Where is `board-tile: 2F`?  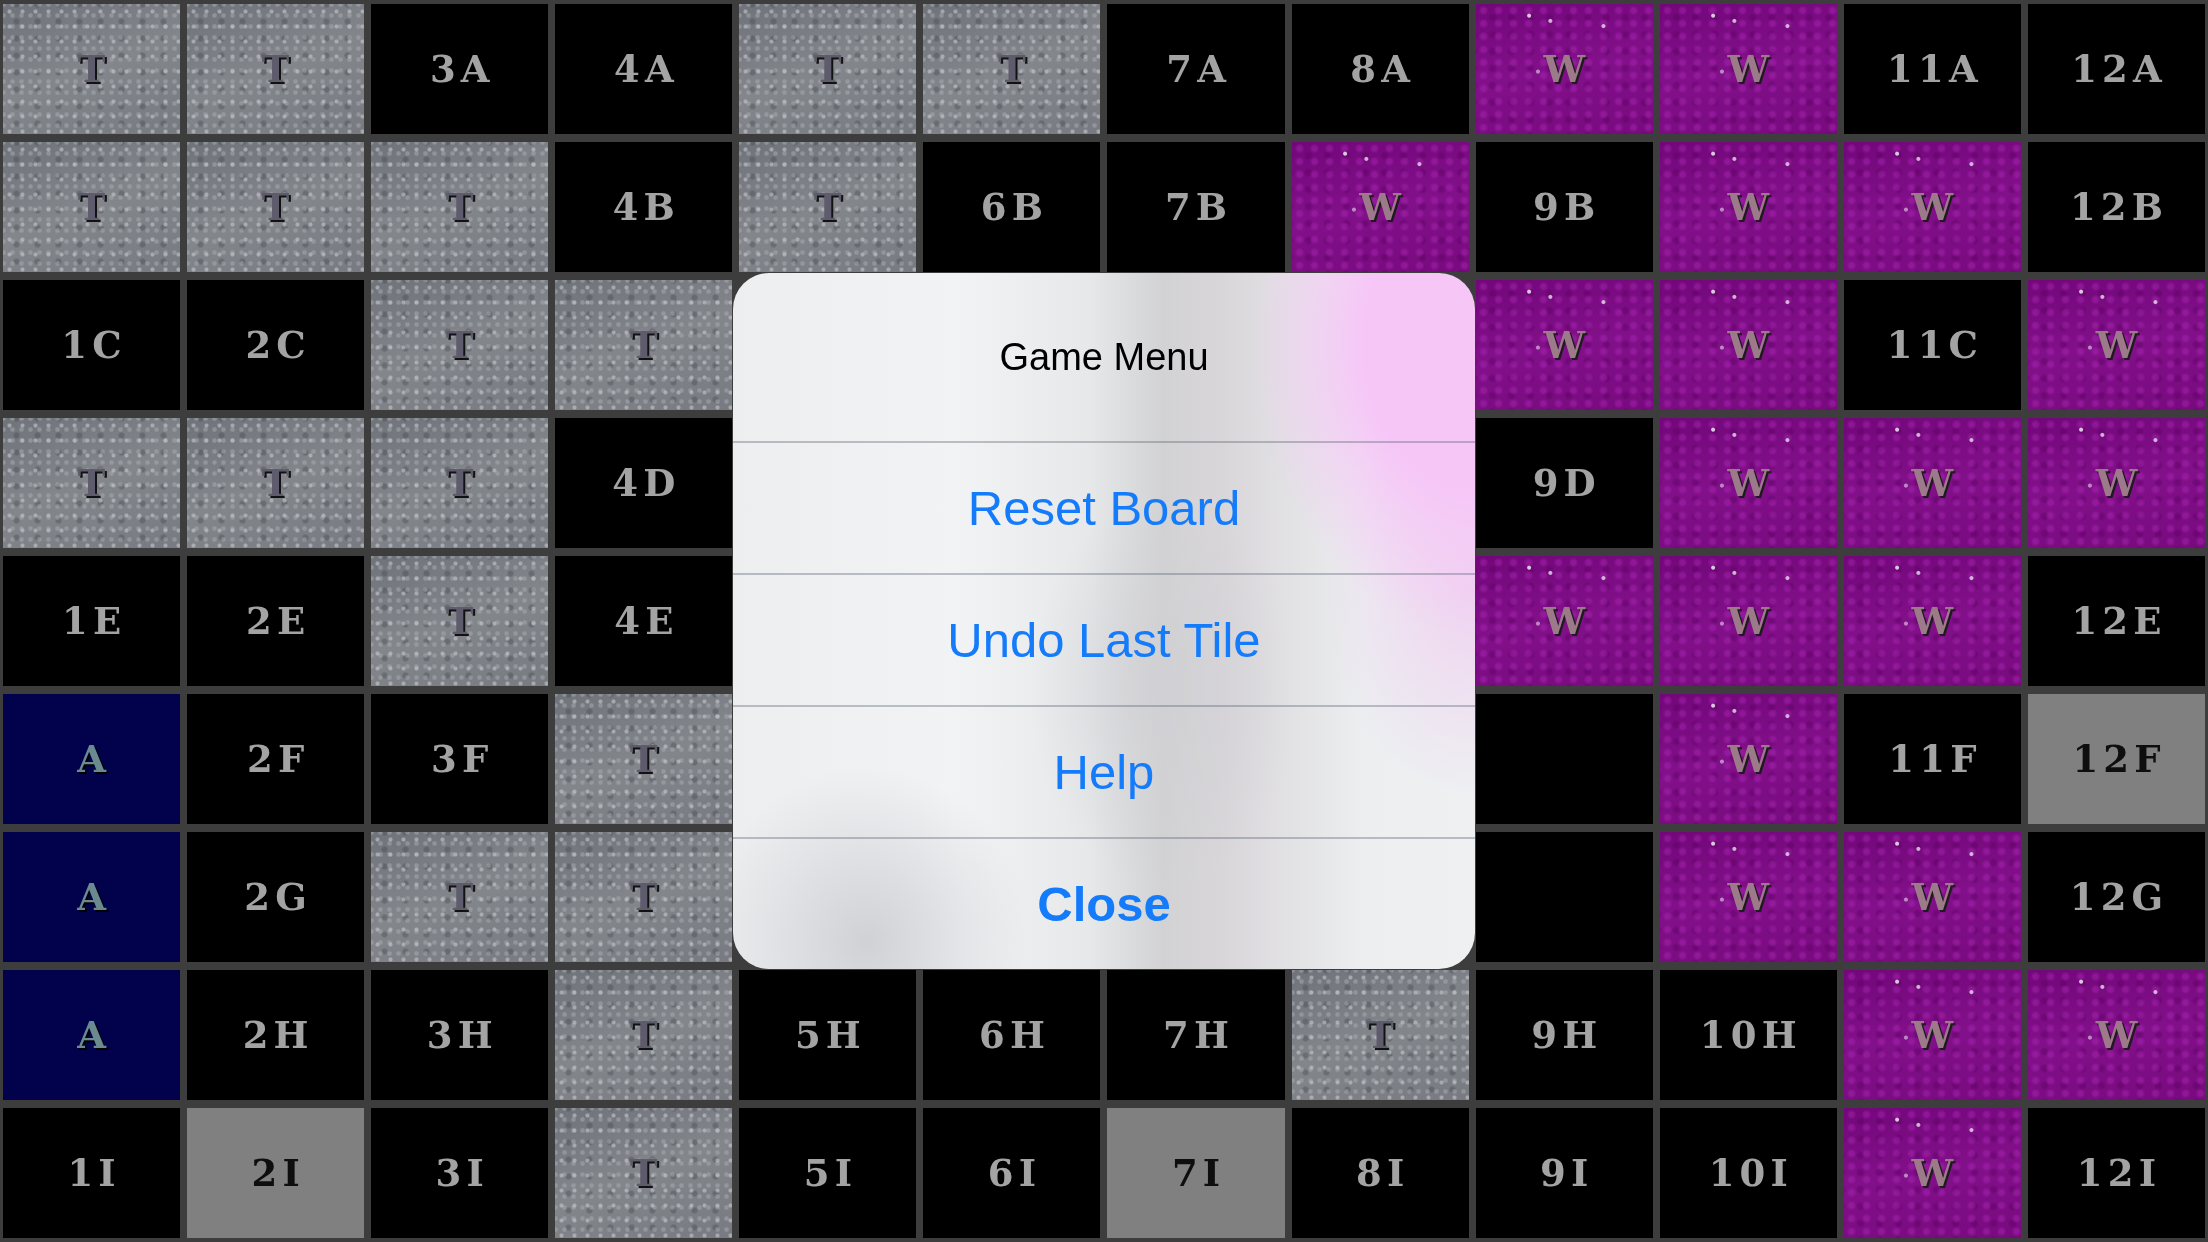 board-tile: 2F is located at coordinates (276, 759).